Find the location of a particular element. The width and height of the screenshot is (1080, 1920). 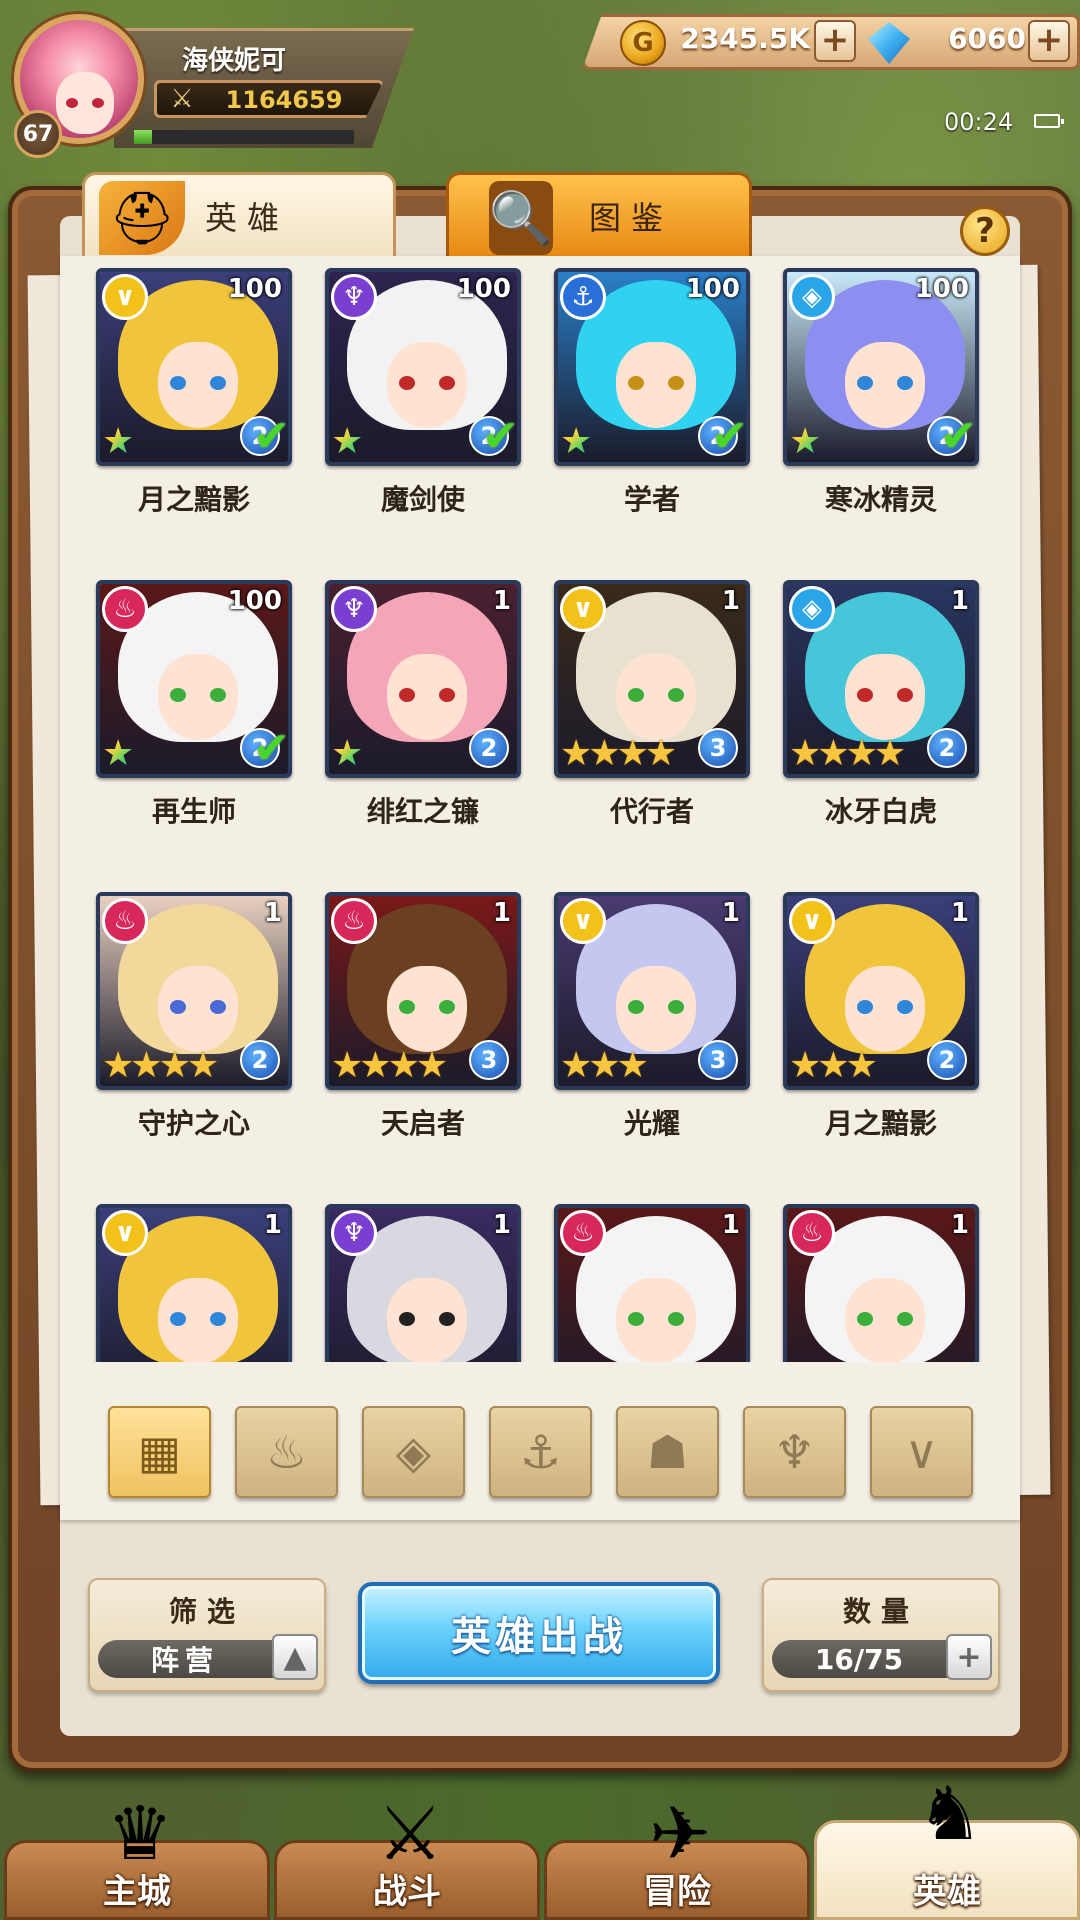

nav-item-2: ✈ 冒险 is located at coordinates (677, 1855).